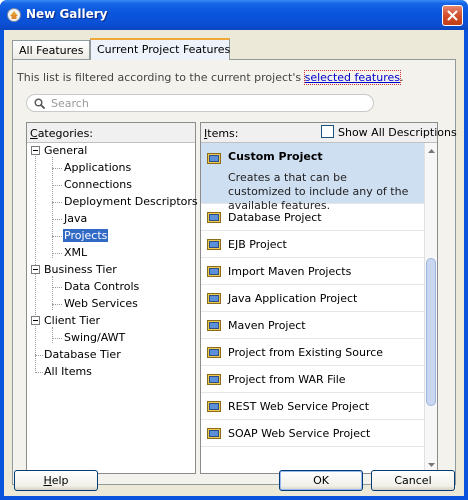 This screenshot has width=468, height=500. Describe the element at coordinates (164, 49) in the screenshot. I see `tab-label: Current Project Features` at that location.